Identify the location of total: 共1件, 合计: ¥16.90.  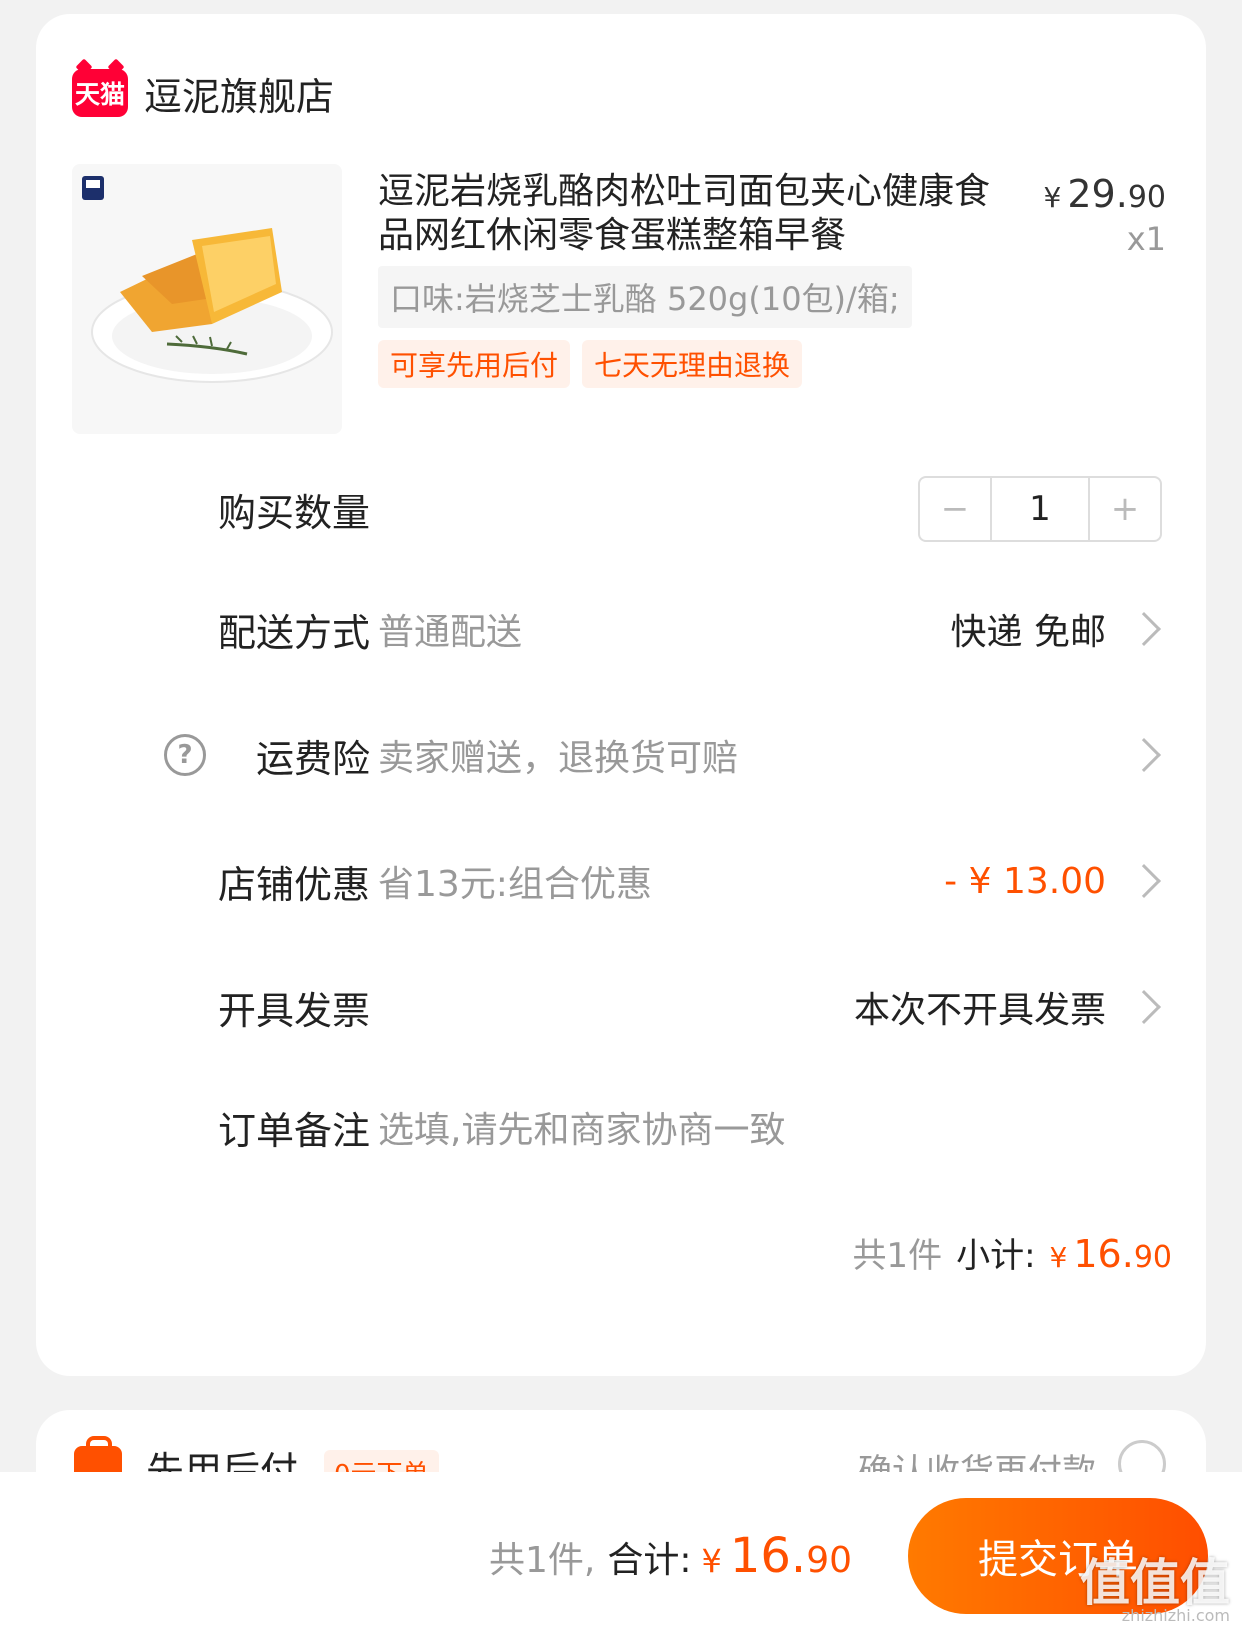
(670, 1556).